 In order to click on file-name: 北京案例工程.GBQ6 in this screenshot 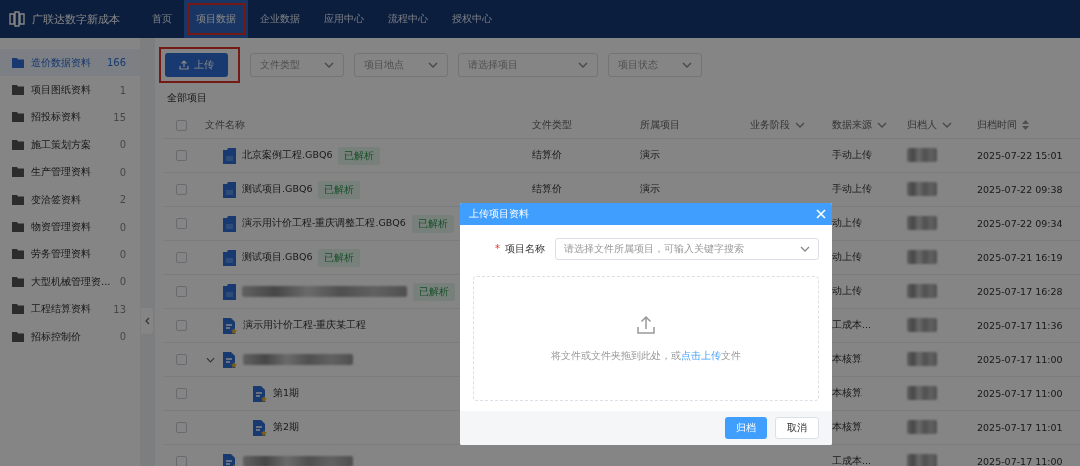, I will do `click(287, 155)`.